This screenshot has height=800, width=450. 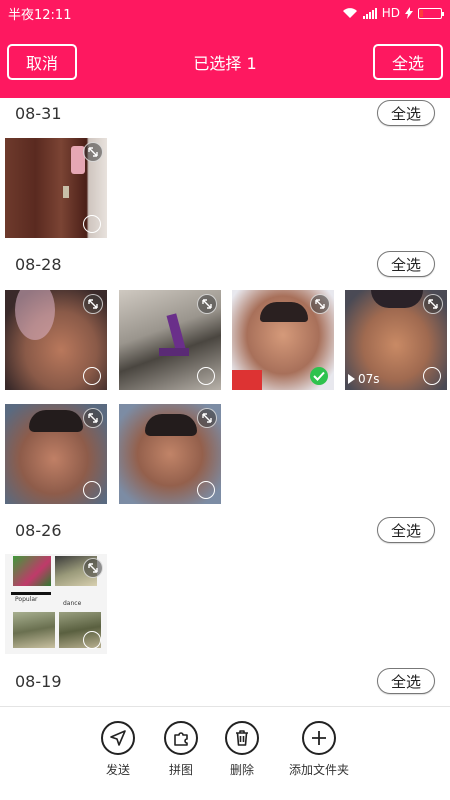 What do you see at coordinates (174, 352) in the screenshot?
I see `mop-head-detail` at bounding box center [174, 352].